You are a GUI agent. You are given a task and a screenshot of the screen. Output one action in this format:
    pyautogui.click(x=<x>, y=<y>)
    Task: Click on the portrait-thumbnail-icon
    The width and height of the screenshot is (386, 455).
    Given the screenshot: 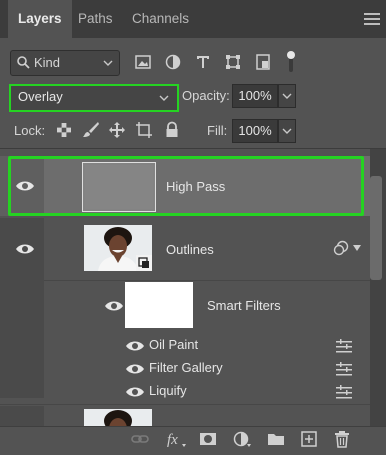 What is the action you would take?
    pyautogui.click(x=118, y=417)
    